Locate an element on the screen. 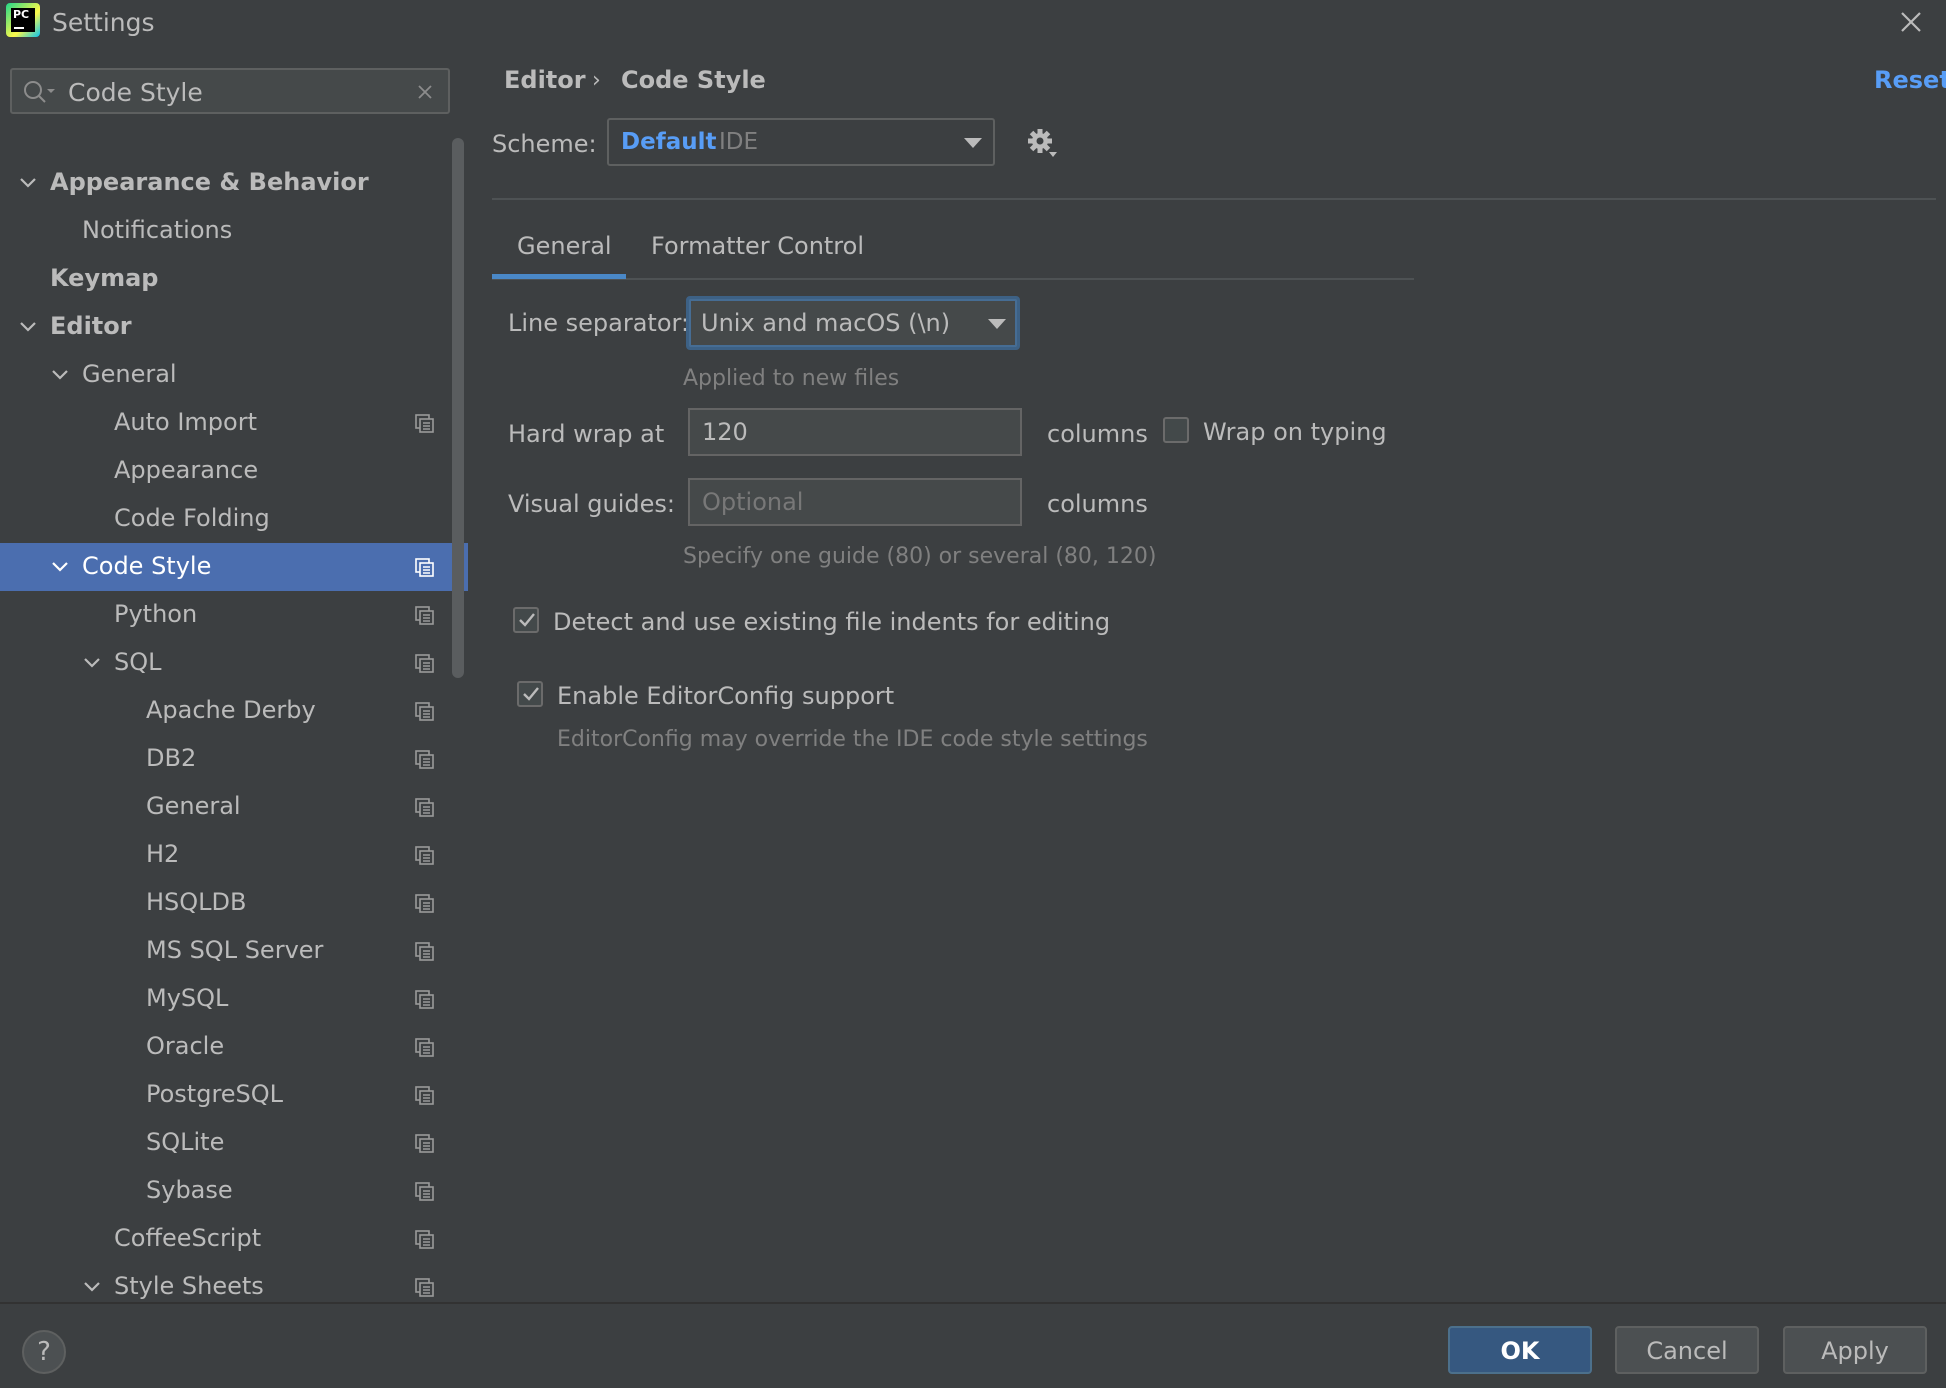  sidebar-tree-item: CoffeeScript is located at coordinates (234, 1239).